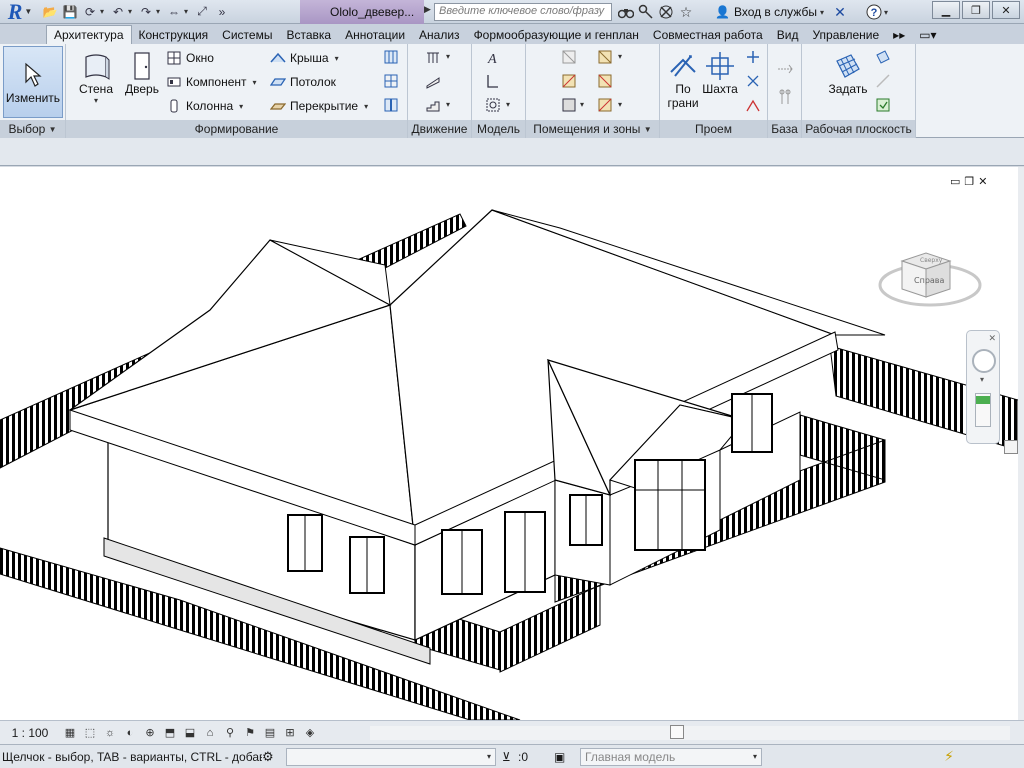  Describe the element at coordinates (753, 57) in the screenshot. I see `wall-opening-icon` at that location.